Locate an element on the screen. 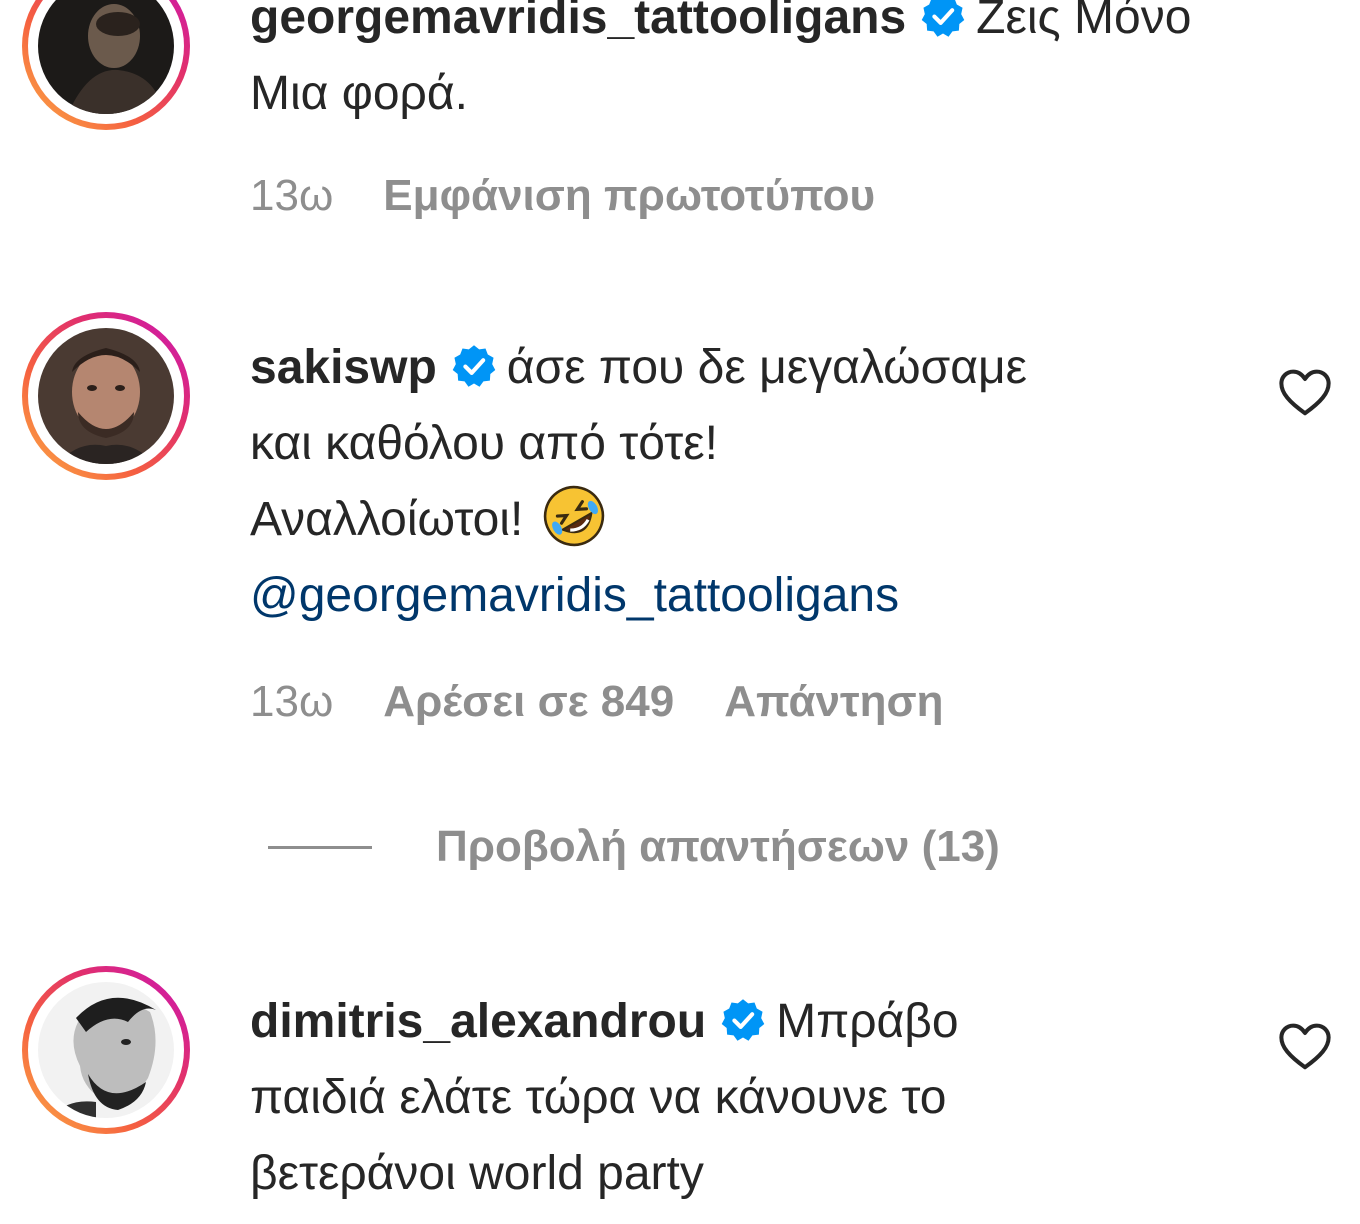 The image size is (1360, 1224). view-replies-button: Προβολή απαντήσεων (13) is located at coordinates (634, 852).